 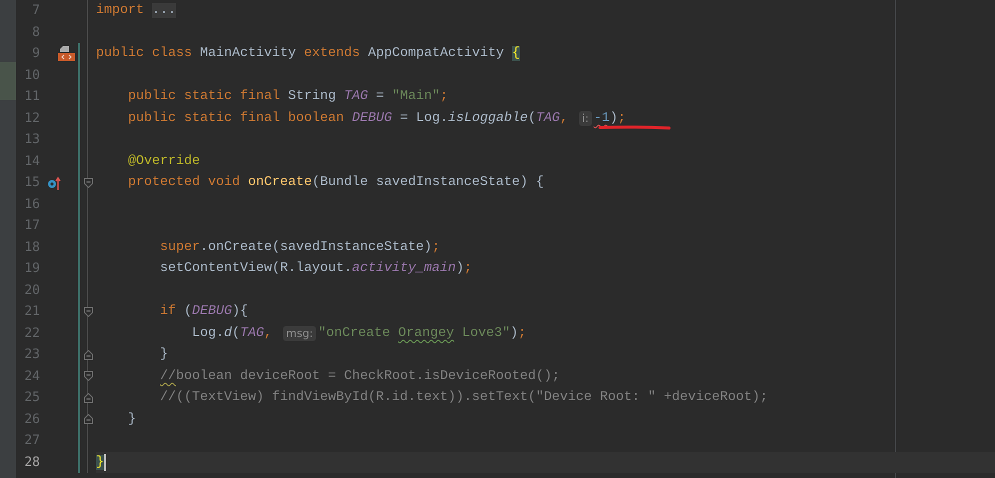 What do you see at coordinates (32, 333) in the screenshot?
I see `line-number: 22` at bounding box center [32, 333].